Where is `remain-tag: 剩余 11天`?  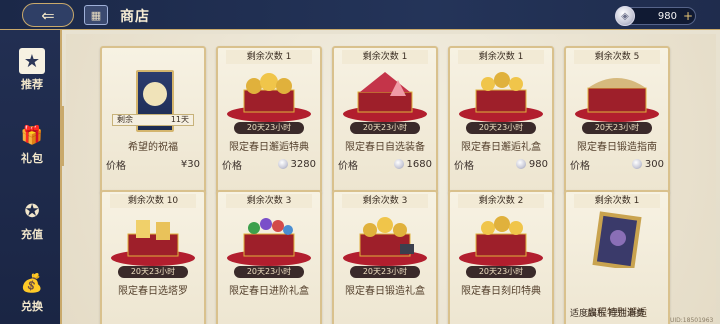
remain-tag: 剩余 11天 is located at coordinates (153, 120).